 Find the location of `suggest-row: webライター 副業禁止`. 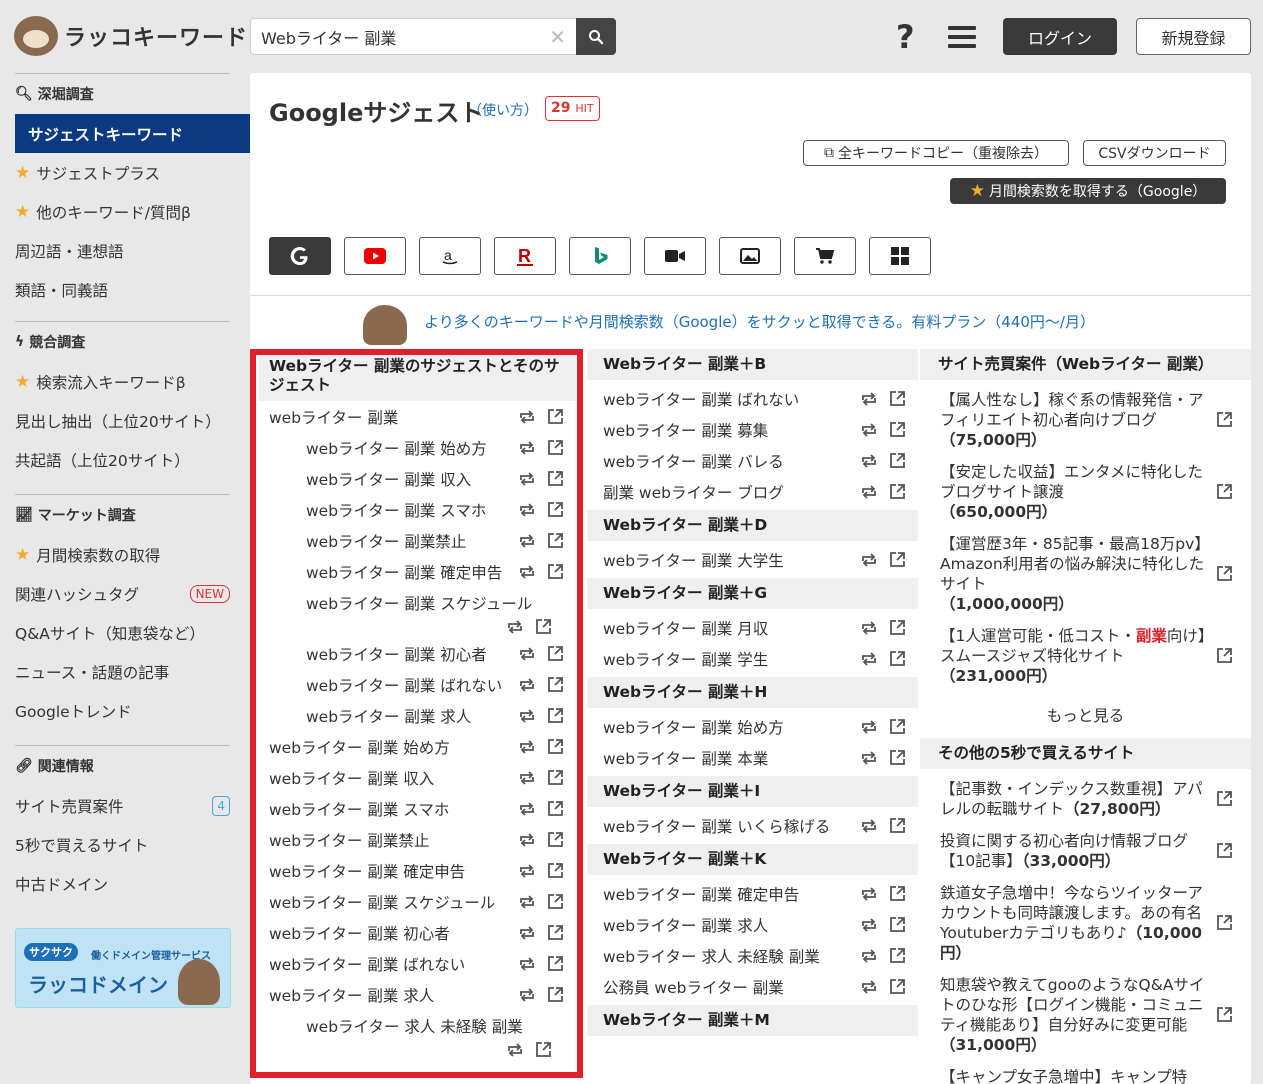

suggest-row: webライター 副業禁止 is located at coordinates (417, 540).